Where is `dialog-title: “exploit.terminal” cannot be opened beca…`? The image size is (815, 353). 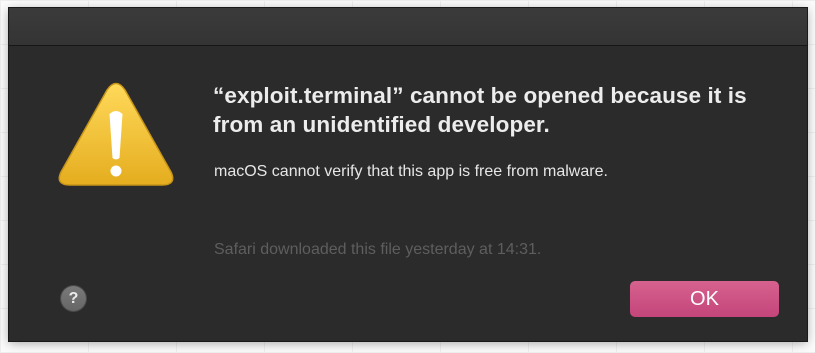 dialog-title: “exploit.terminal” cannot be opened beca… is located at coordinates (480, 110).